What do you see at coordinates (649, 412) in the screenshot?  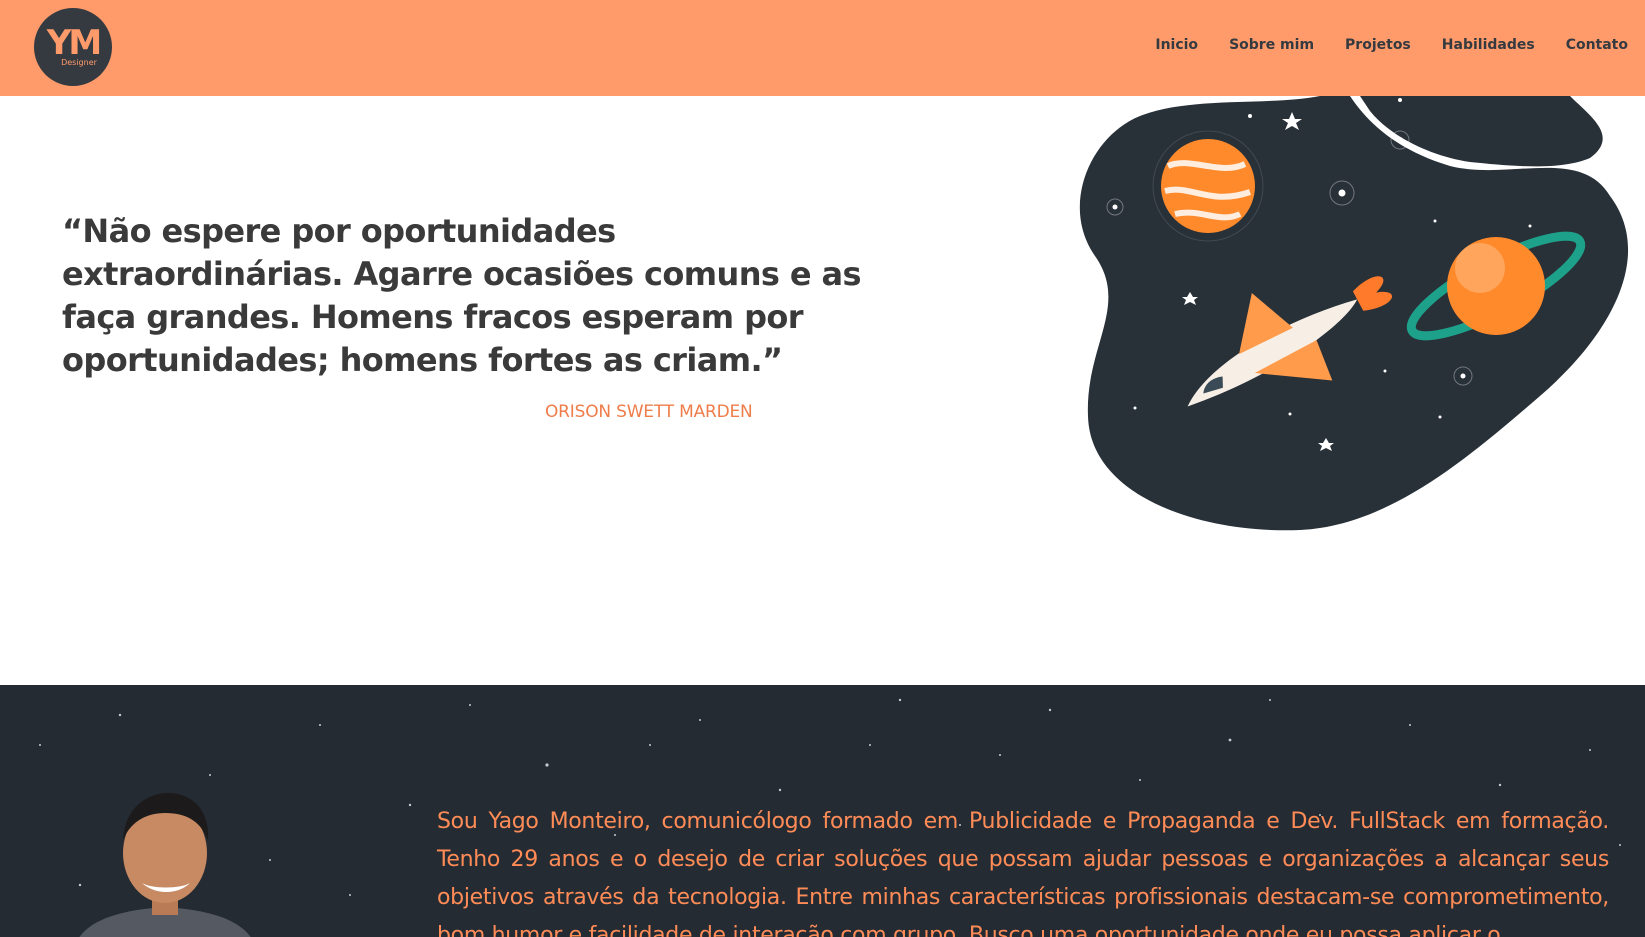 I see `quote-author: ORISON SWETT MARDEN` at bounding box center [649, 412].